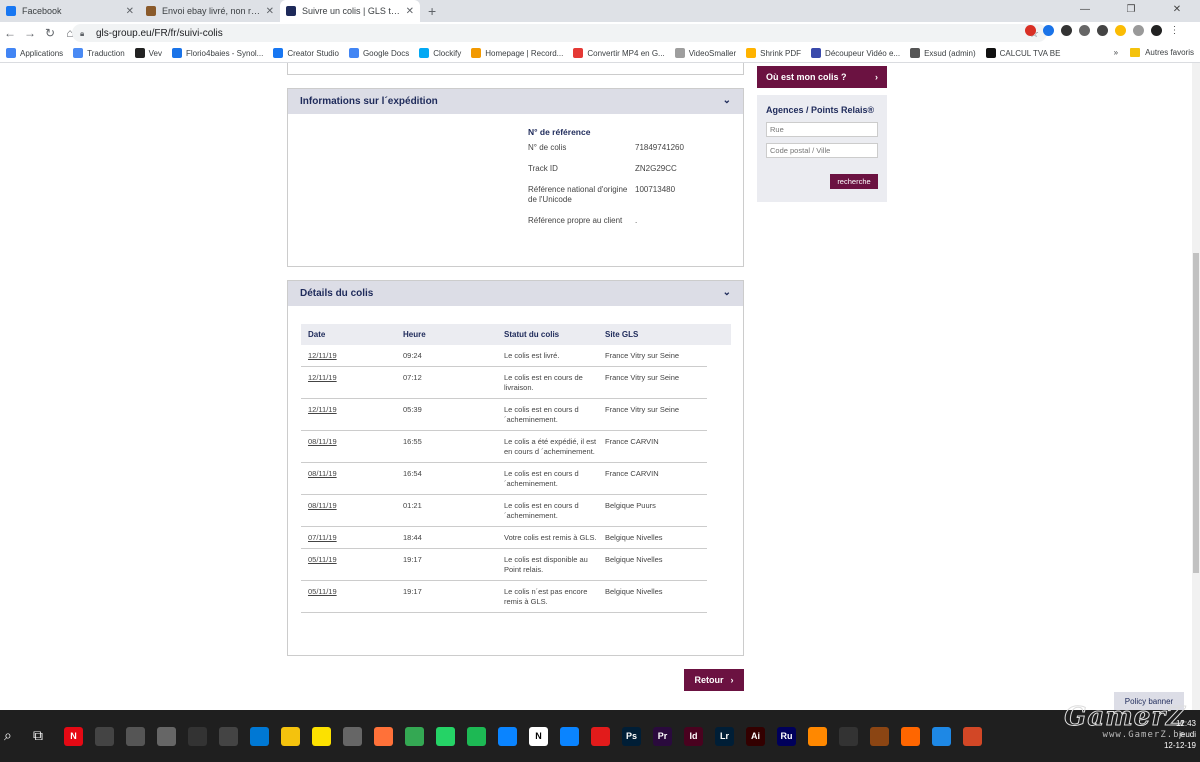  What do you see at coordinates (507, 736) in the screenshot?
I see `info-icon` at bounding box center [507, 736].